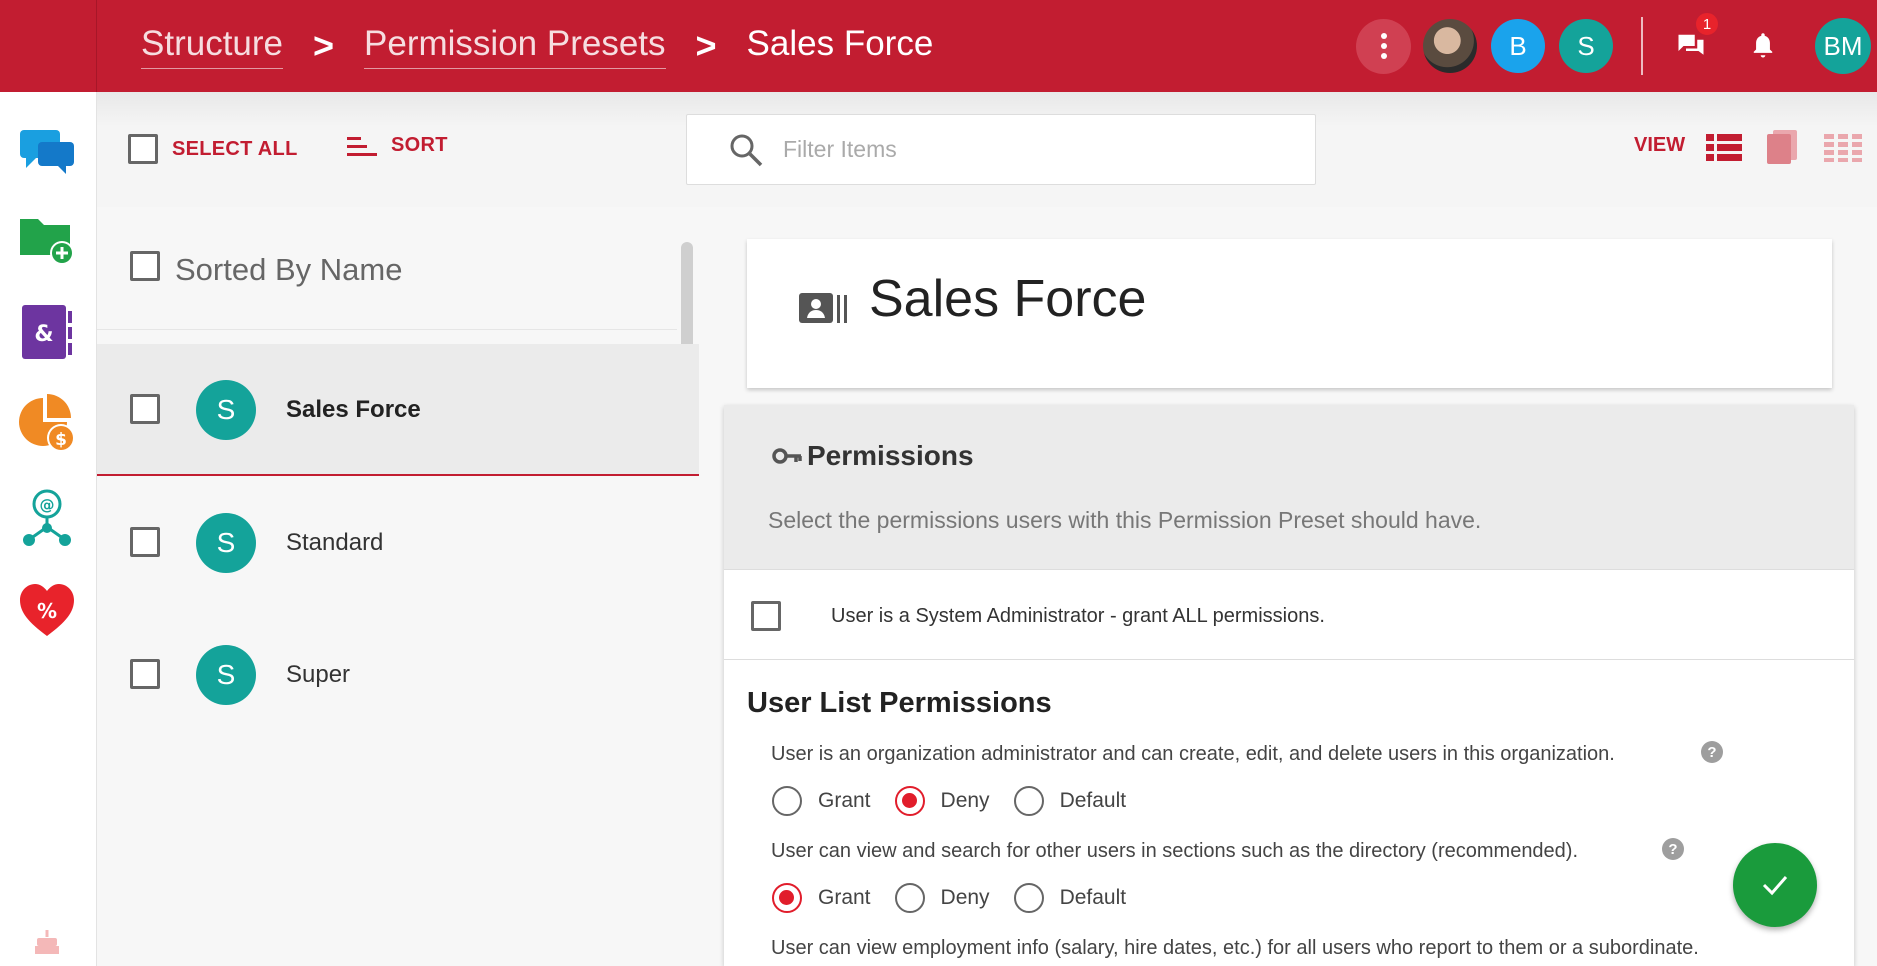 The image size is (1877, 966). What do you see at coordinates (890, 455) in the screenshot?
I see `permissions-title: Permissions` at bounding box center [890, 455].